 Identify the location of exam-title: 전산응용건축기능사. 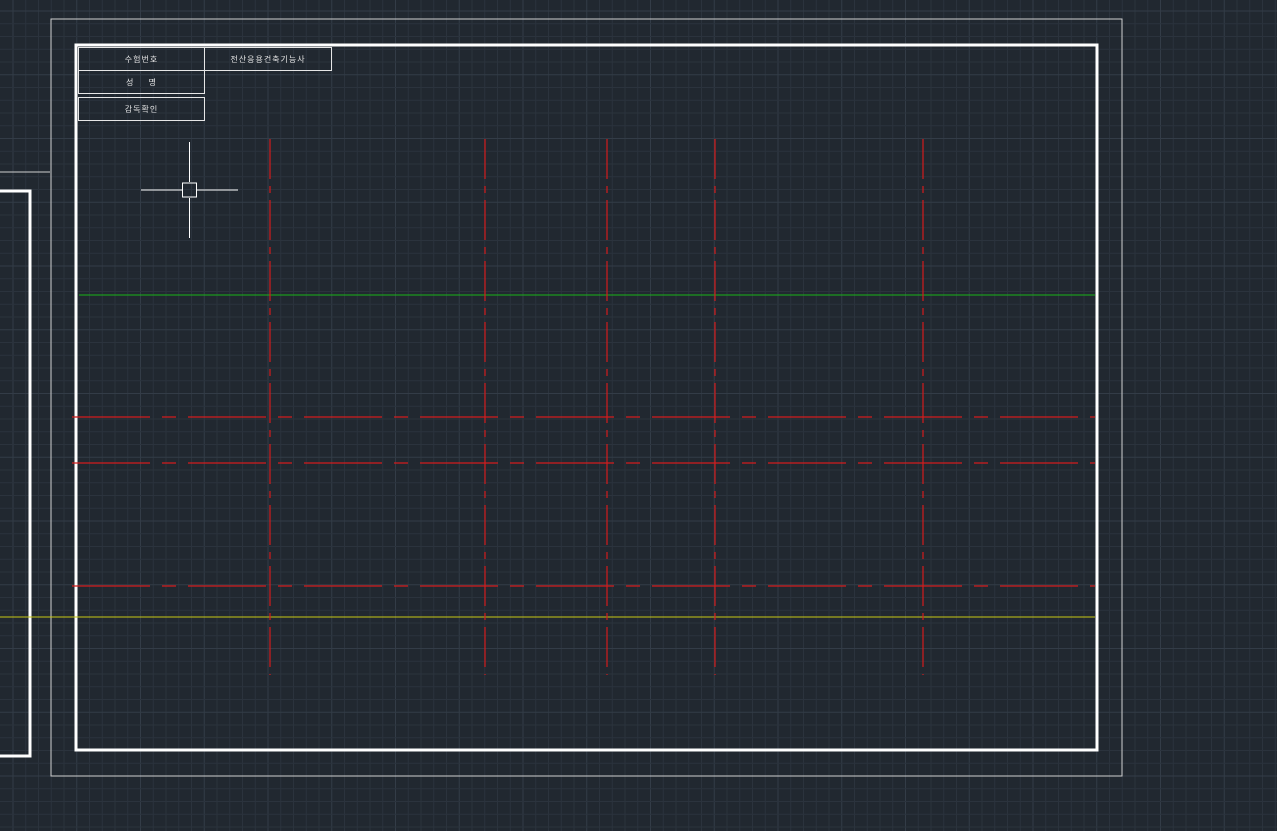
(268, 59).